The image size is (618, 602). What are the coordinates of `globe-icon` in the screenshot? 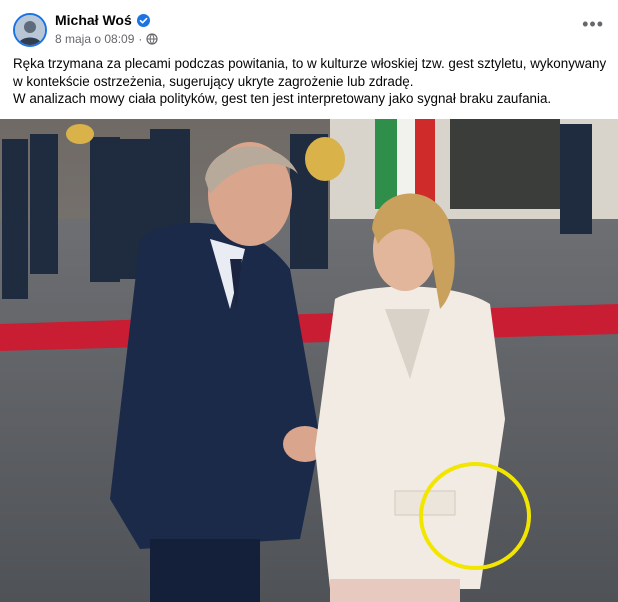 It's located at (152, 39).